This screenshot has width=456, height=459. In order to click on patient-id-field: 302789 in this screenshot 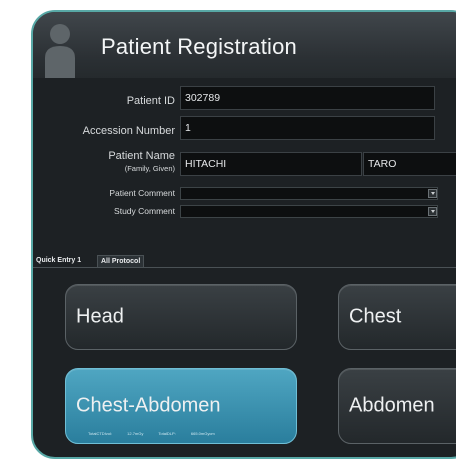, I will do `click(307, 98)`.